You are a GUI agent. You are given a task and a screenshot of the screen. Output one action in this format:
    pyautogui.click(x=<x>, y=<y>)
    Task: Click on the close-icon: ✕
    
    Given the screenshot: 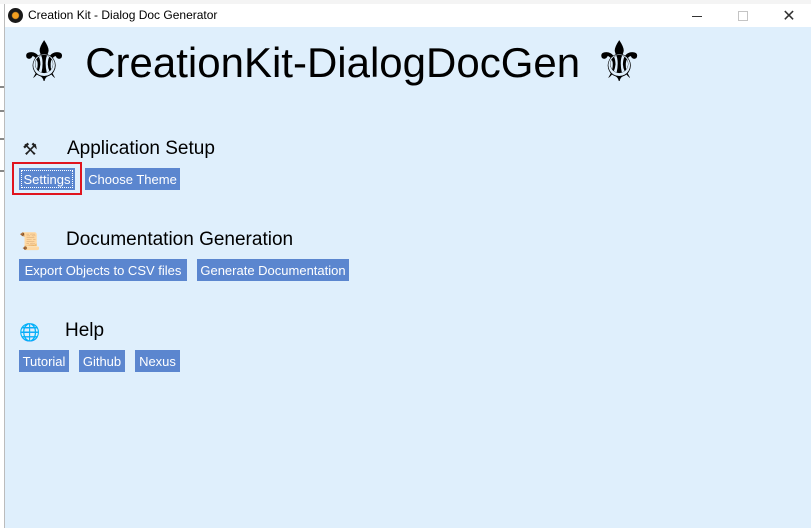 What is the action you would take?
    pyautogui.click(x=789, y=16)
    